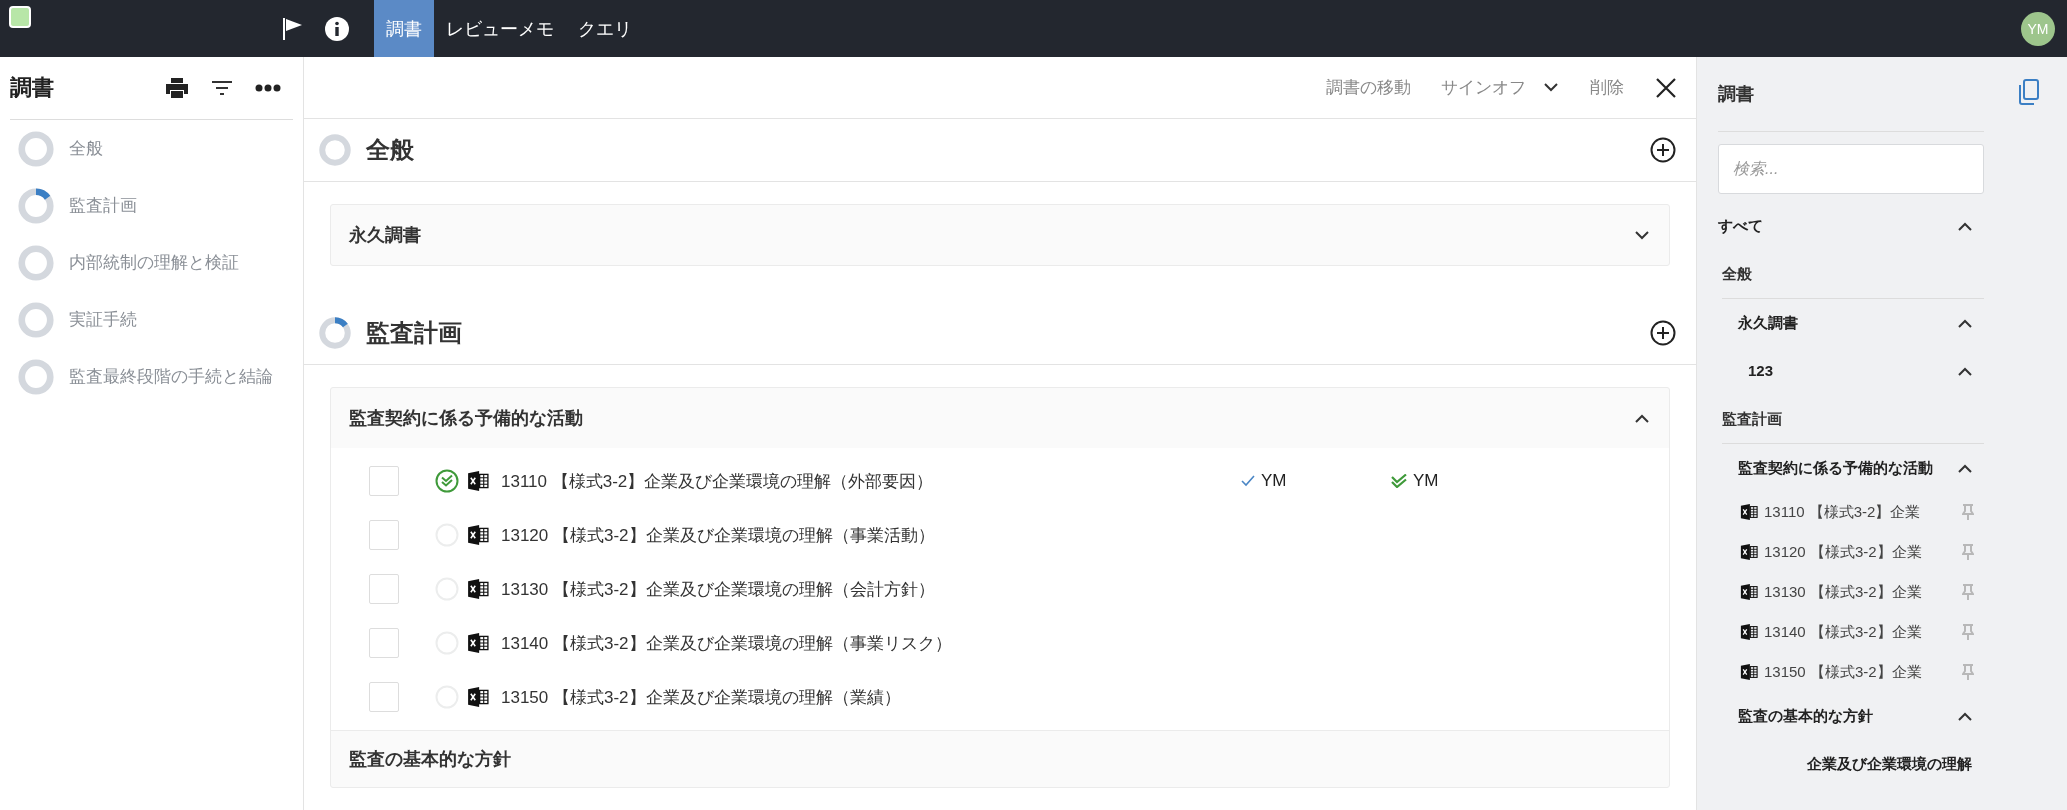 The image size is (2067, 810). What do you see at coordinates (1737, 274) in the screenshot?
I see `tree-heading: 全般` at bounding box center [1737, 274].